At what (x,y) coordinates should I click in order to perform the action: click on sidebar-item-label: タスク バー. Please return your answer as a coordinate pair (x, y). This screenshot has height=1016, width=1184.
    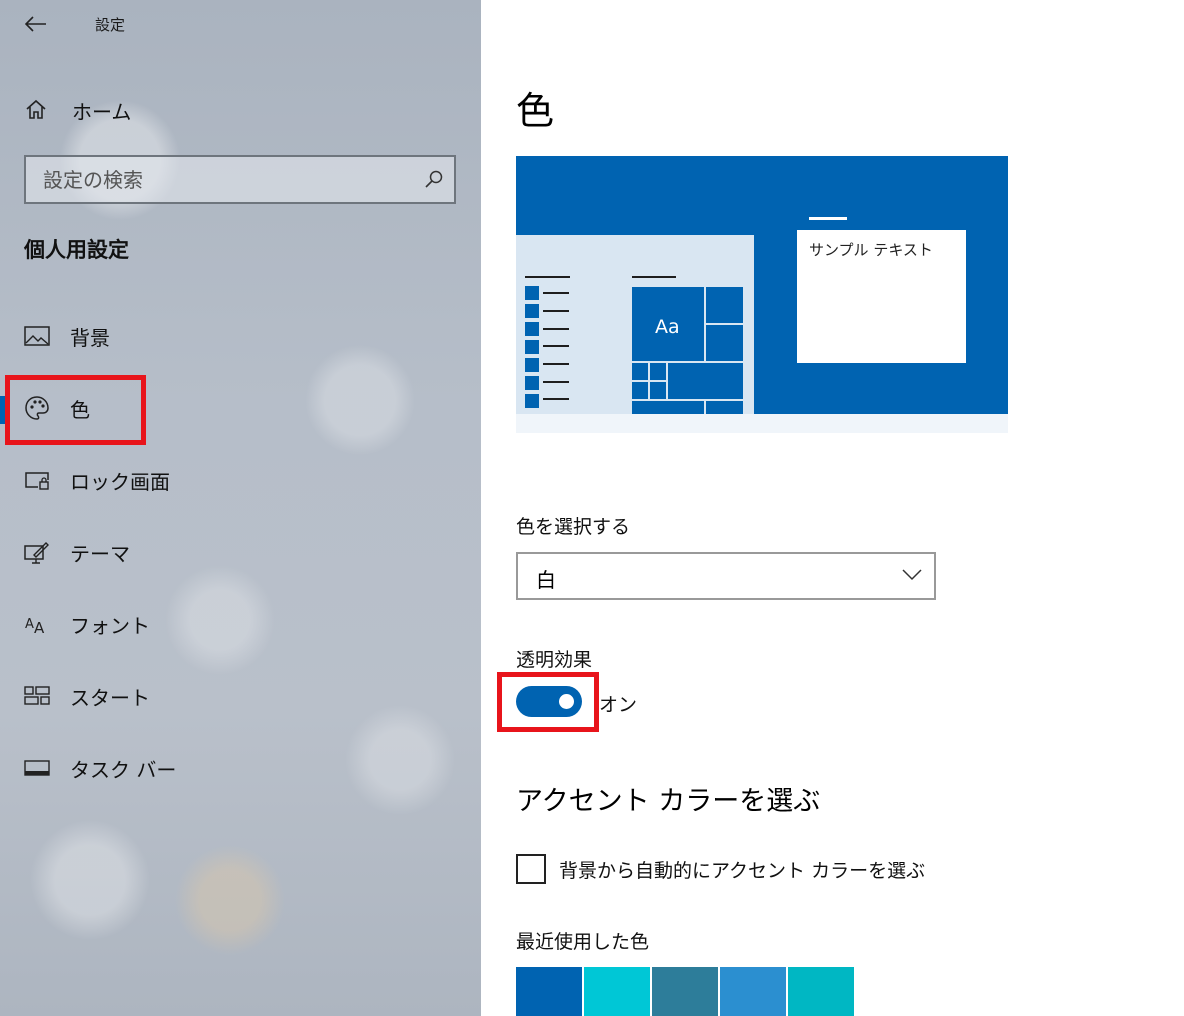
    Looking at the image, I should click on (123, 769).